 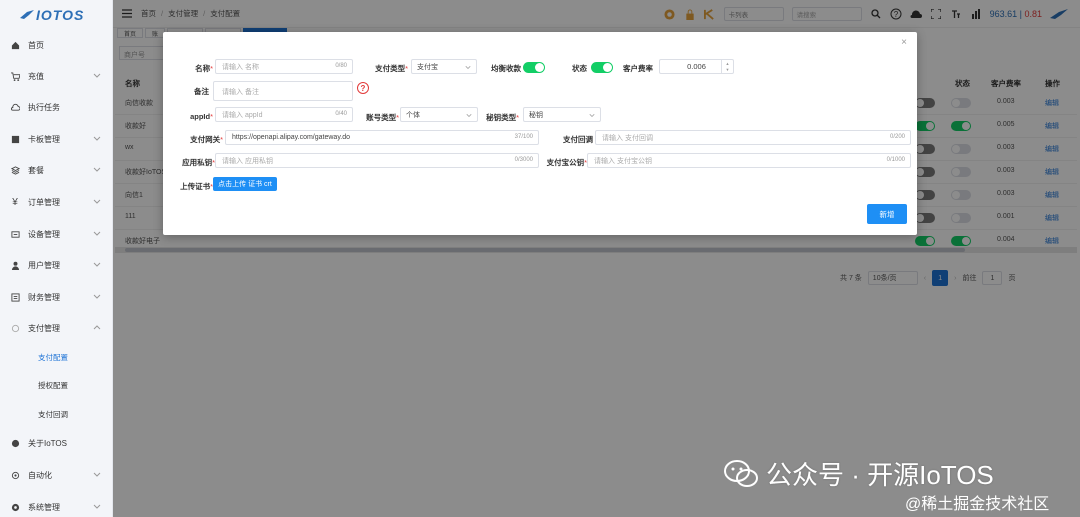 I want to click on sidebar-item-label: 用户管理, so click(x=44, y=265).